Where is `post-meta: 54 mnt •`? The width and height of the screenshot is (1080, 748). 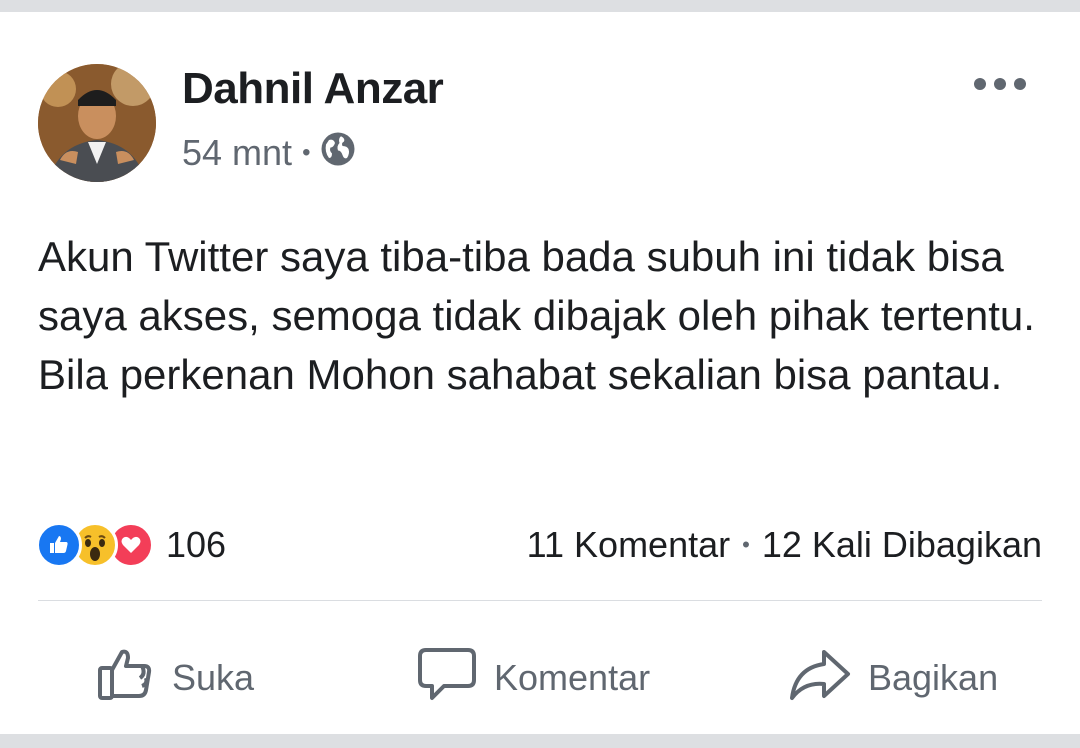
post-meta: 54 mnt • is located at coordinates (269, 153).